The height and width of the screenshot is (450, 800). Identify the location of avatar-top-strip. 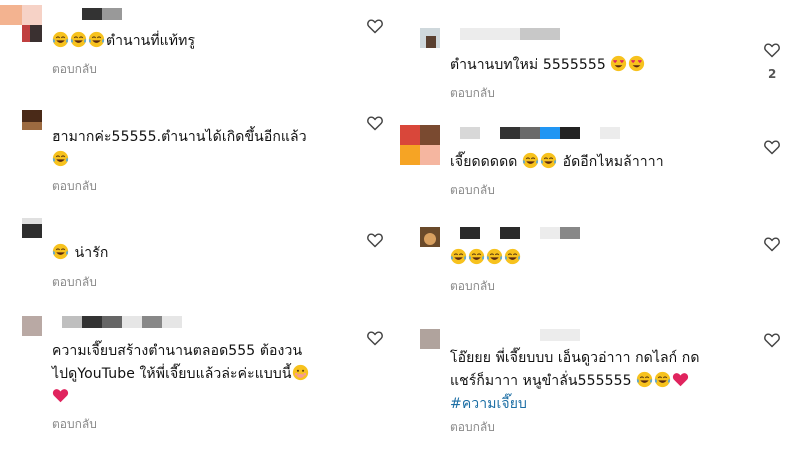
(21, 15).